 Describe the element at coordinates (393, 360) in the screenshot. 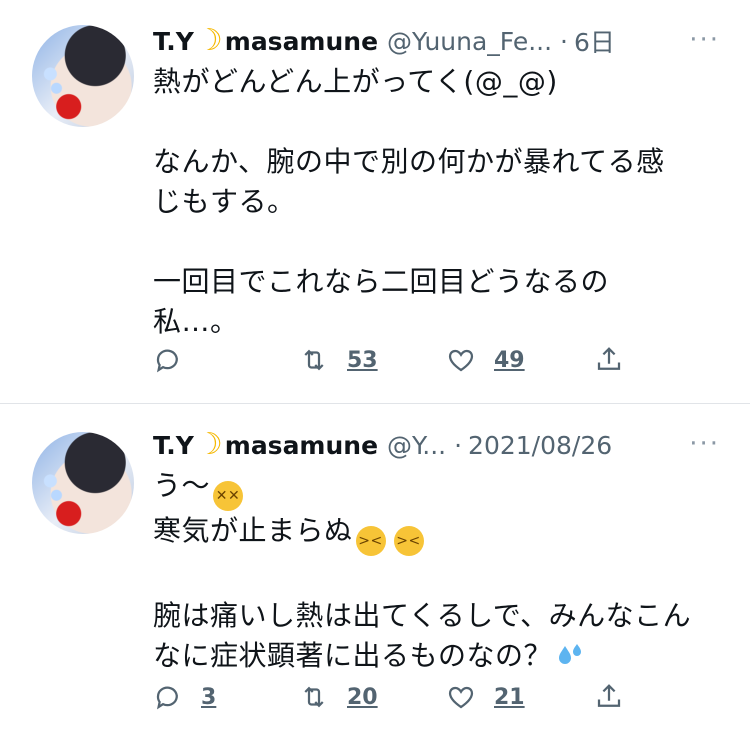

I see `action-bar: 53 49` at that location.